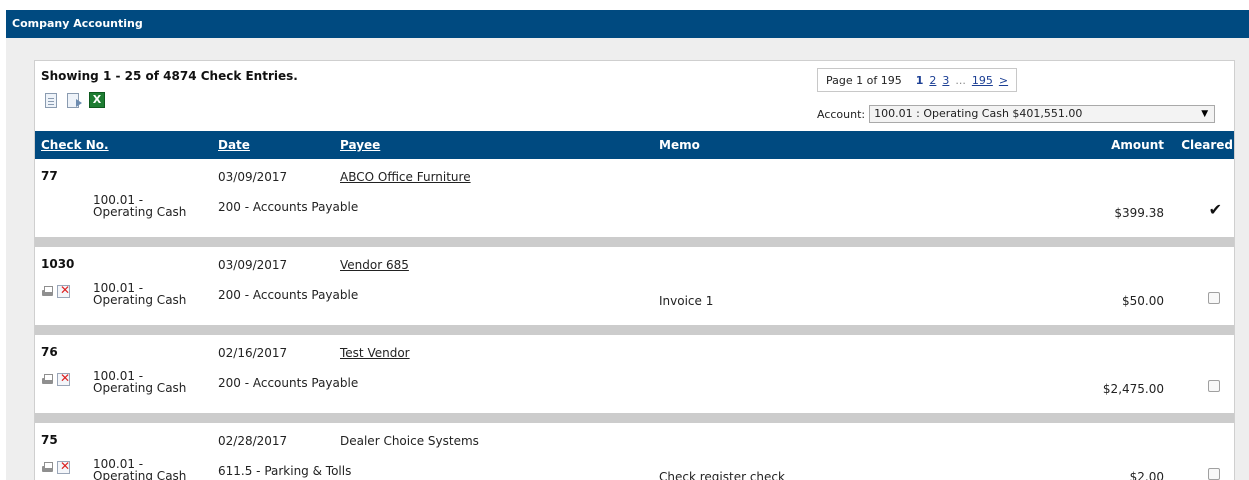 The image size is (1249, 480). I want to click on check-number: 76, so click(49, 352).